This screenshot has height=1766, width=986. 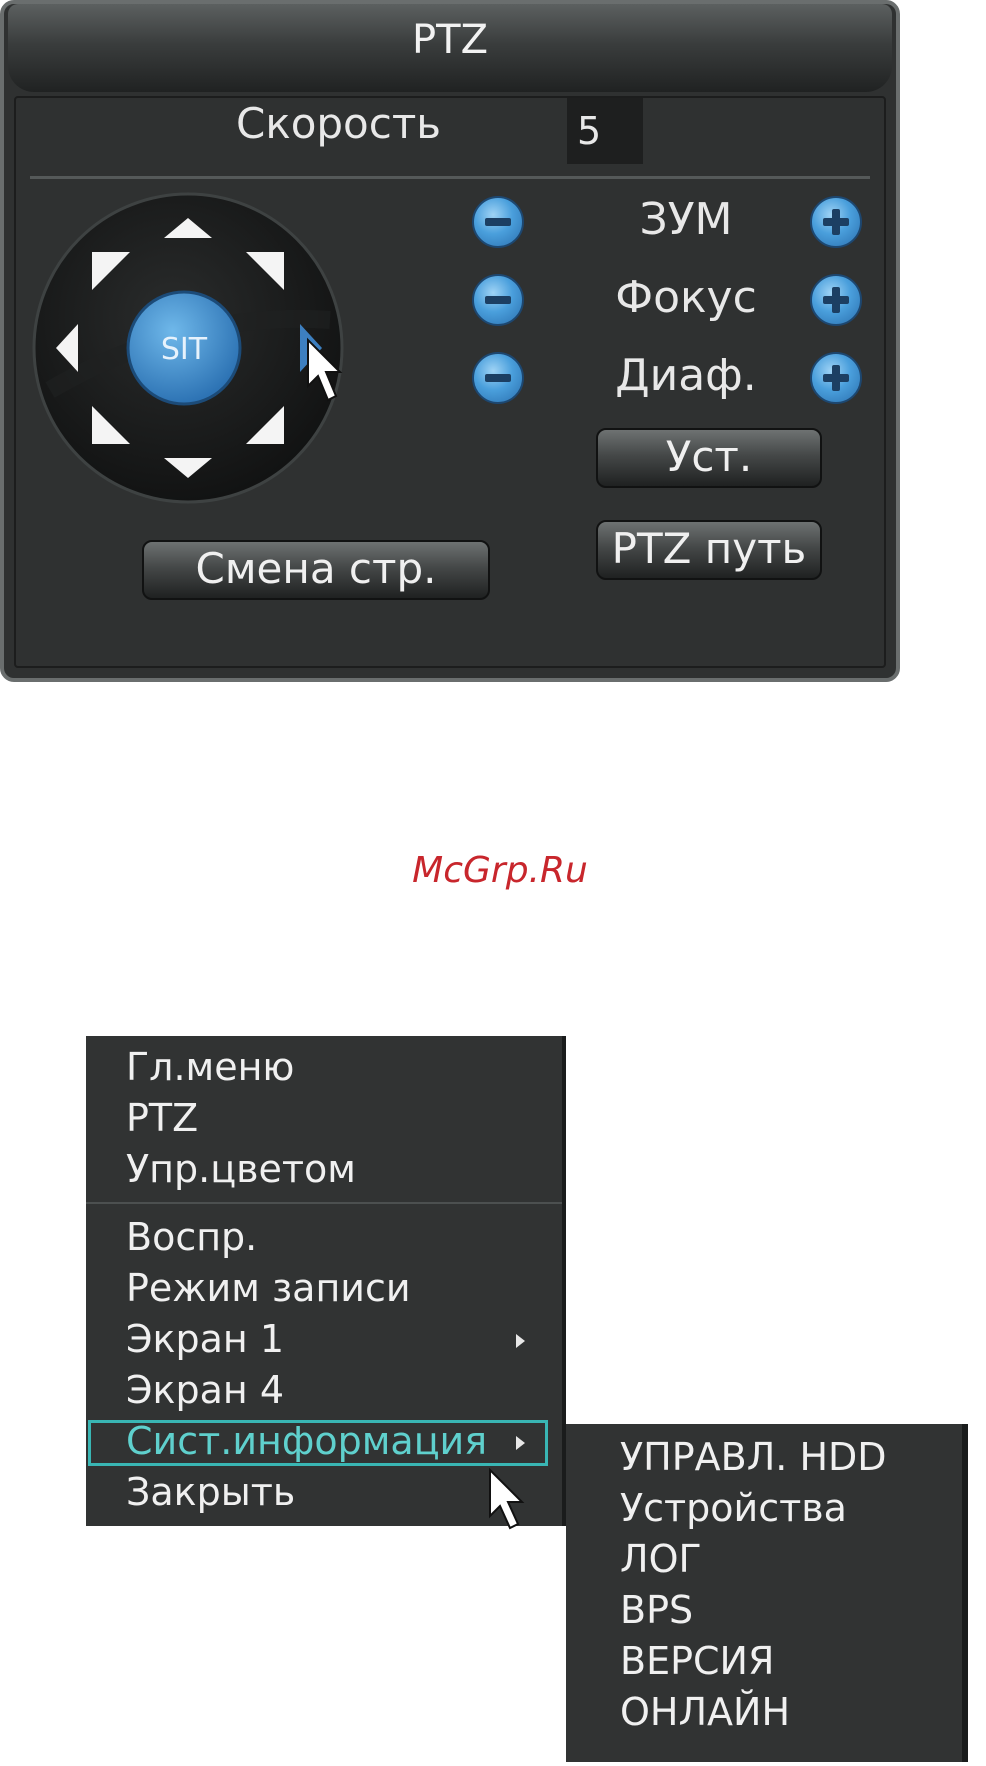 What do you see at coordinates (686, 219) in the screenshot?
I see `zoom-label: ЗУМ` at bounding box center [686, 219].